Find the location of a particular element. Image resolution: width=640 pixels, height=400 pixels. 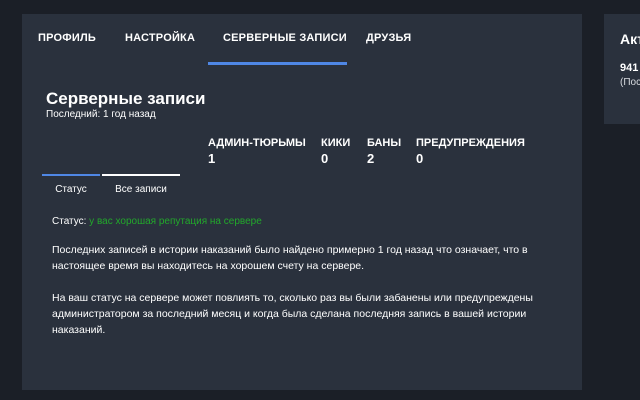

stat-admin-jails: АДМИН-ТЮРЬМЫ 1 is located at coordinates (257, 151).